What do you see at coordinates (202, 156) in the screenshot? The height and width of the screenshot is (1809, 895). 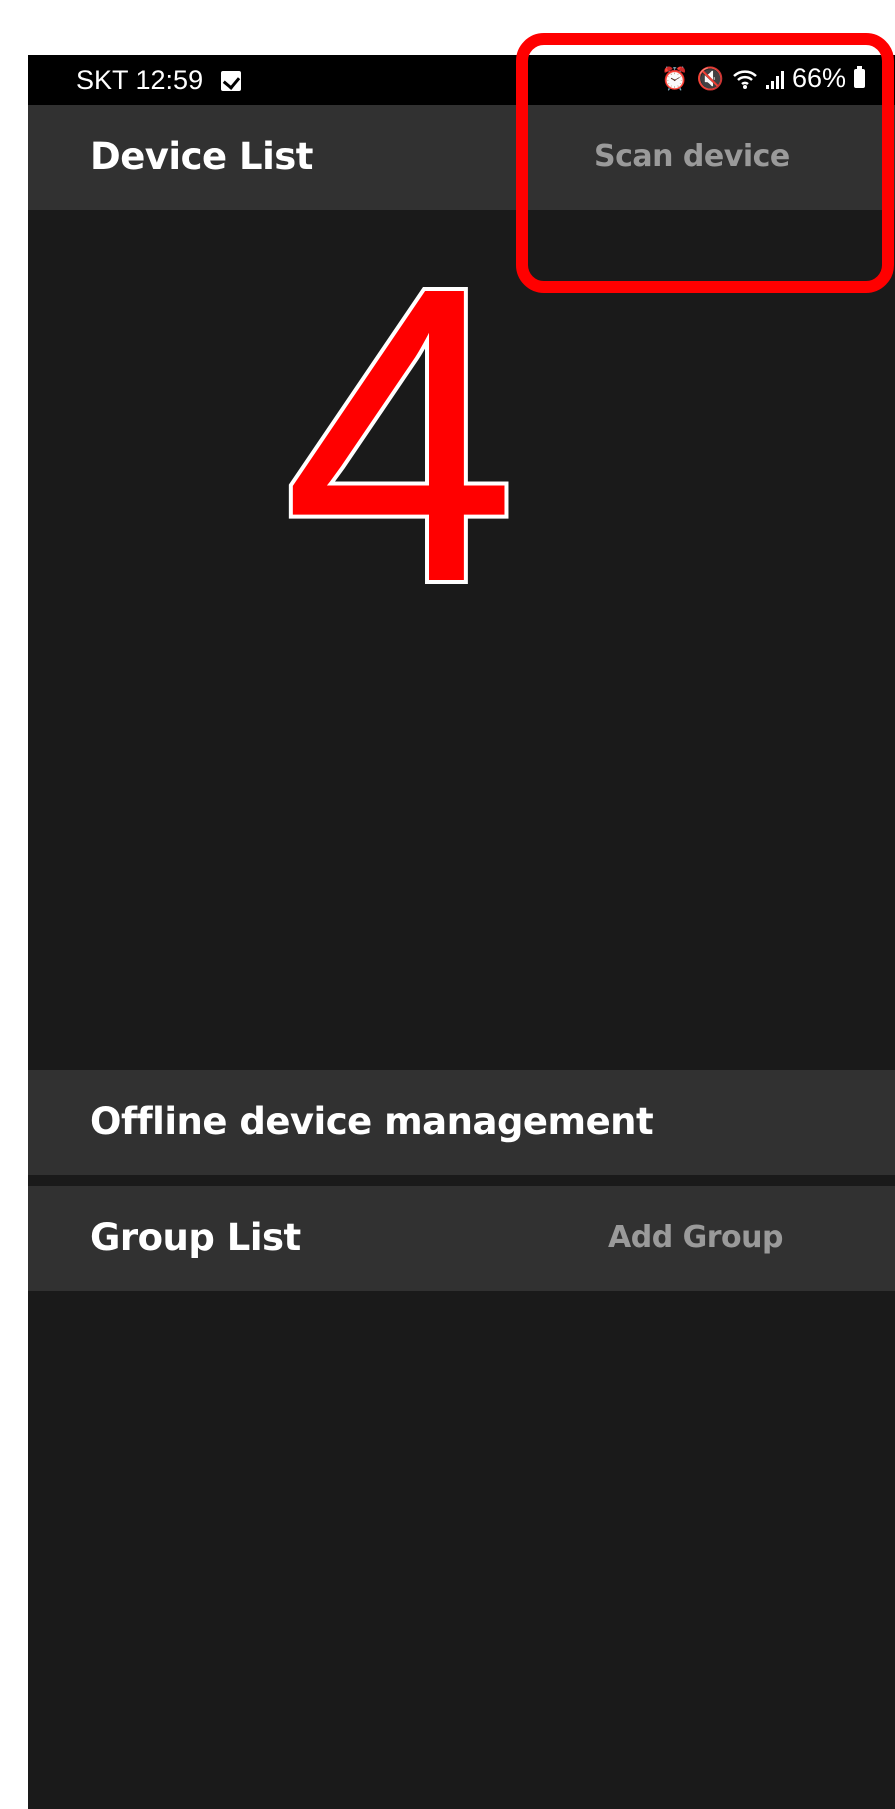 I see `device-list-title: Device List` at bounding box center [202, 156].